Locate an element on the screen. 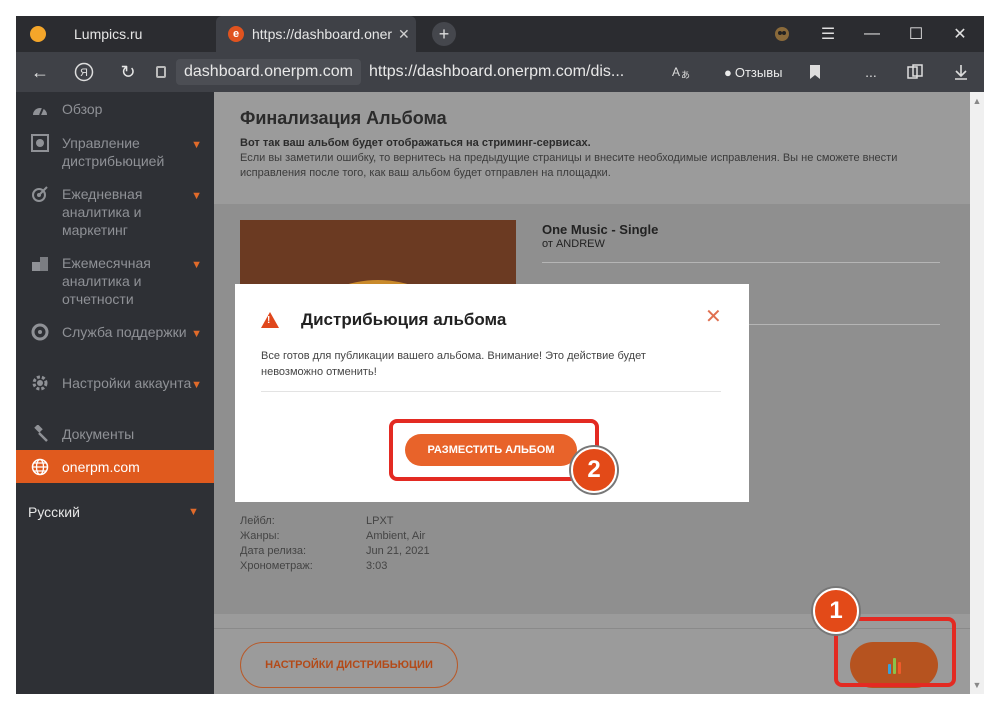 Image resolution: width=1000 pixels, height=710 pixels. extension-icon is located at coordinates (782, 34).